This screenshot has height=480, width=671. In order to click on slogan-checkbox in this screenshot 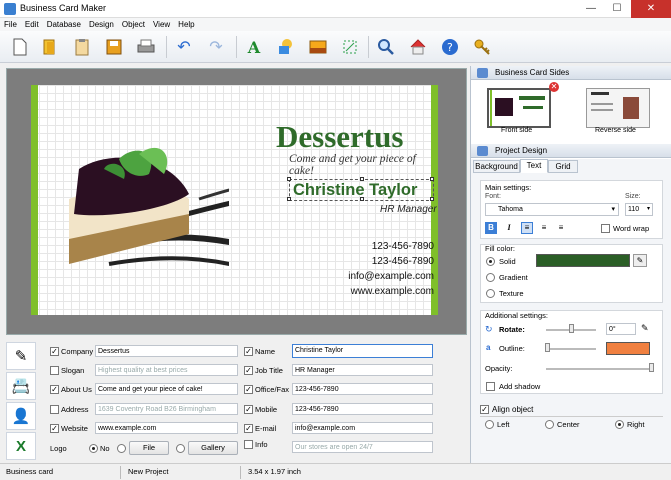, I will do `click(54, 370)`.